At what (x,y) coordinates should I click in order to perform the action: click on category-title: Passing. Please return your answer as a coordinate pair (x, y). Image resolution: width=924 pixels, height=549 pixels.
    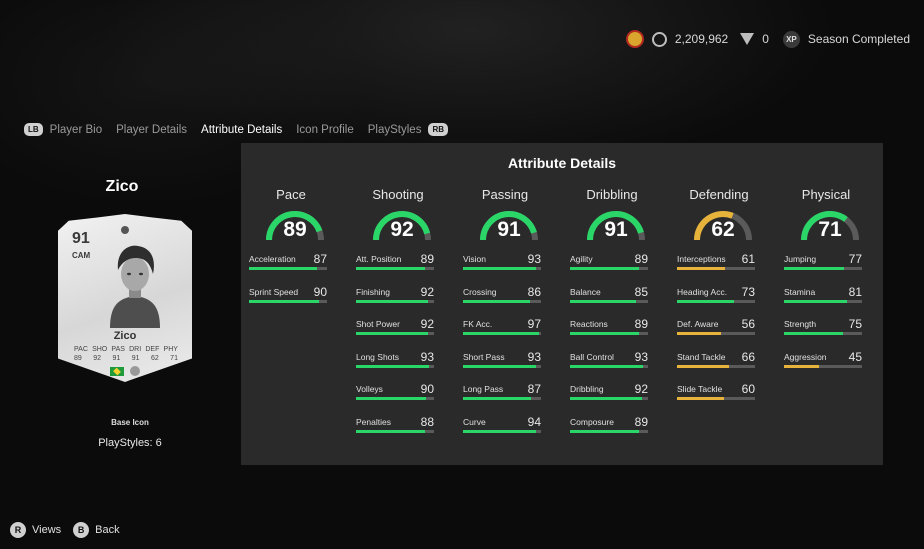
    Looking at the image, I should click on (505, 194).